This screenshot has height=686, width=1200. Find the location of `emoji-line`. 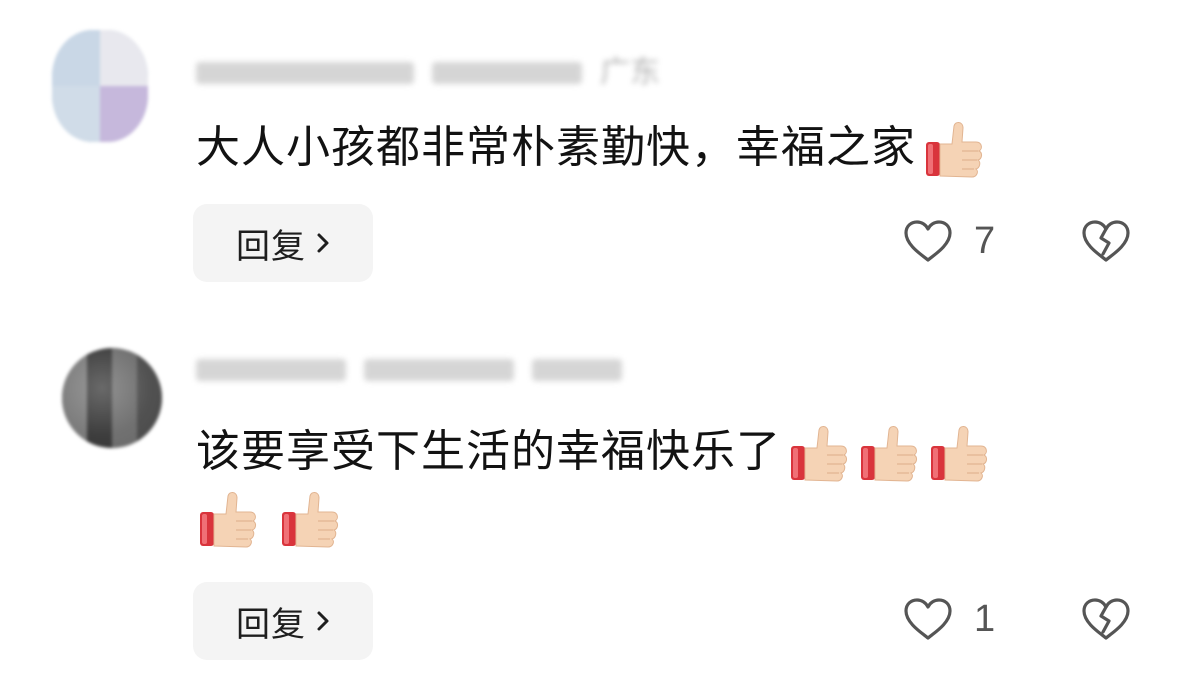

emoji-line is located at coordinates (269, 520).